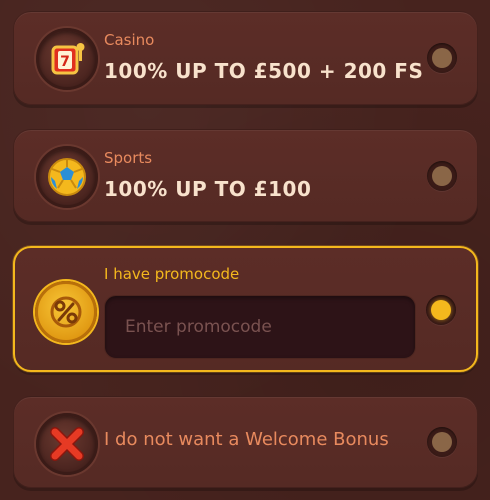  I want to click on sports-category-label: Sports, so click(128, 158).